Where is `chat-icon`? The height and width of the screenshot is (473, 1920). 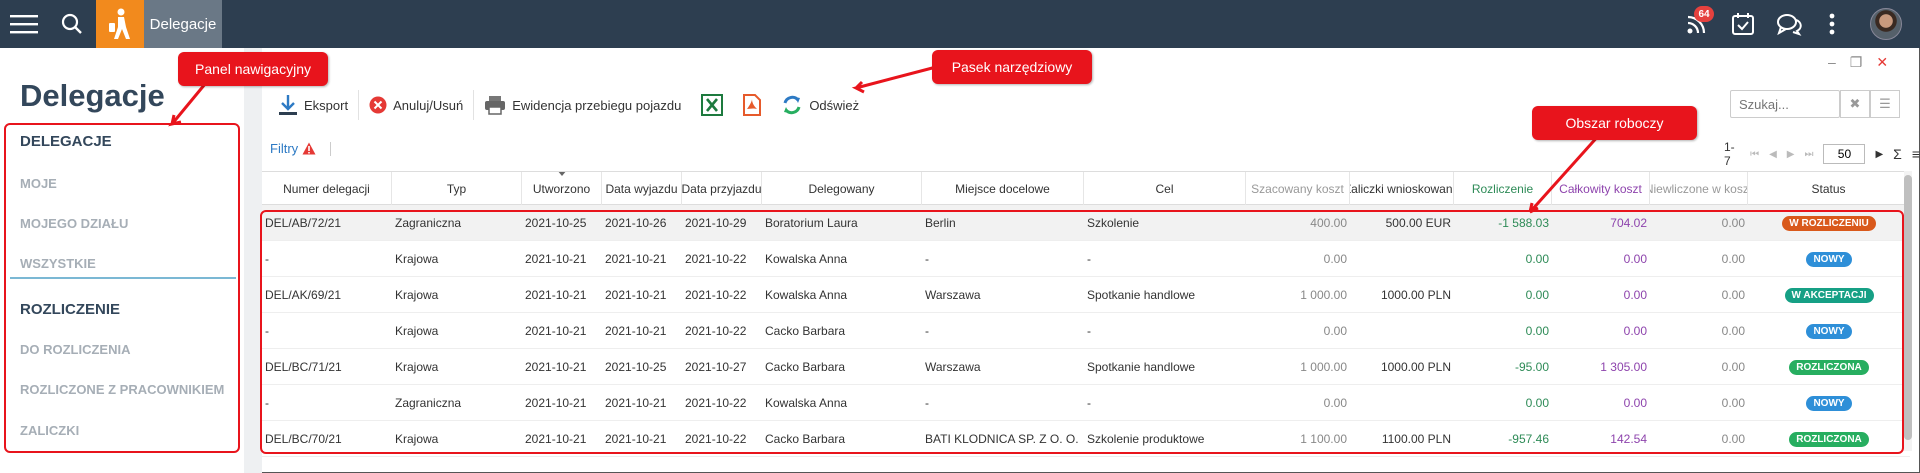
chat-icon is located at coordinates (1789, 24).